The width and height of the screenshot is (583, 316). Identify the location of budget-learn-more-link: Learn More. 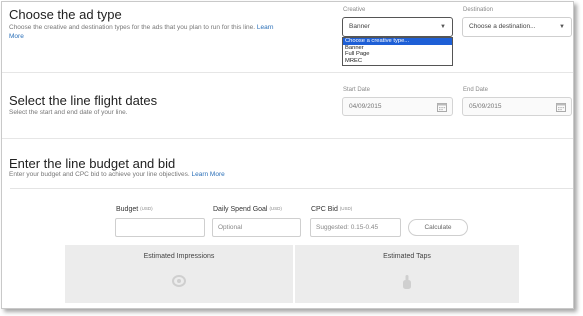
(207, 174).